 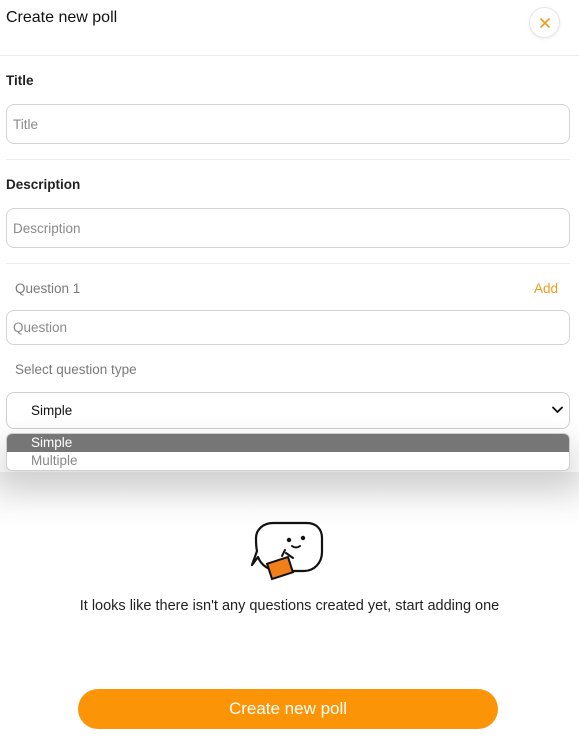 I want to click on dialog-title: Create new poll, so click(x=62, y=17).